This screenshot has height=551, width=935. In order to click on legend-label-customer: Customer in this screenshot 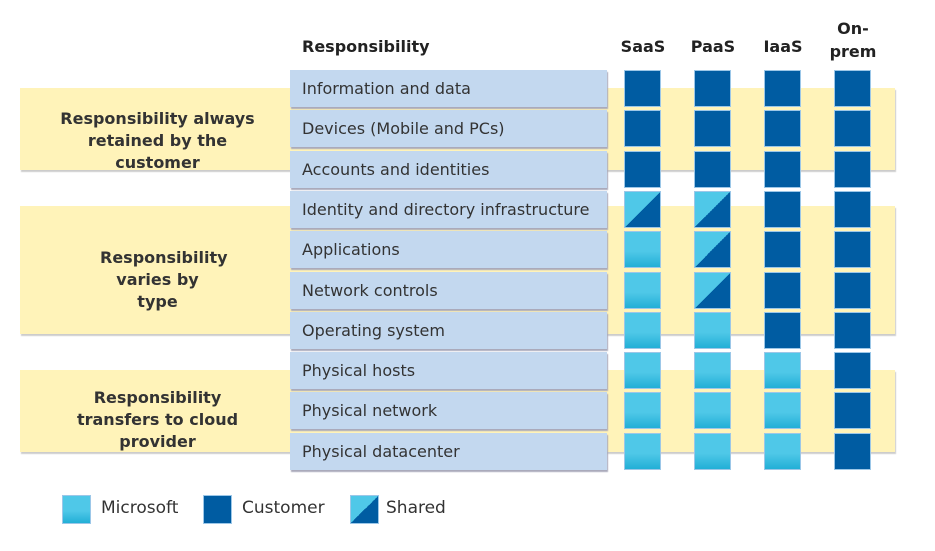, I will do `click(283, 508)`.